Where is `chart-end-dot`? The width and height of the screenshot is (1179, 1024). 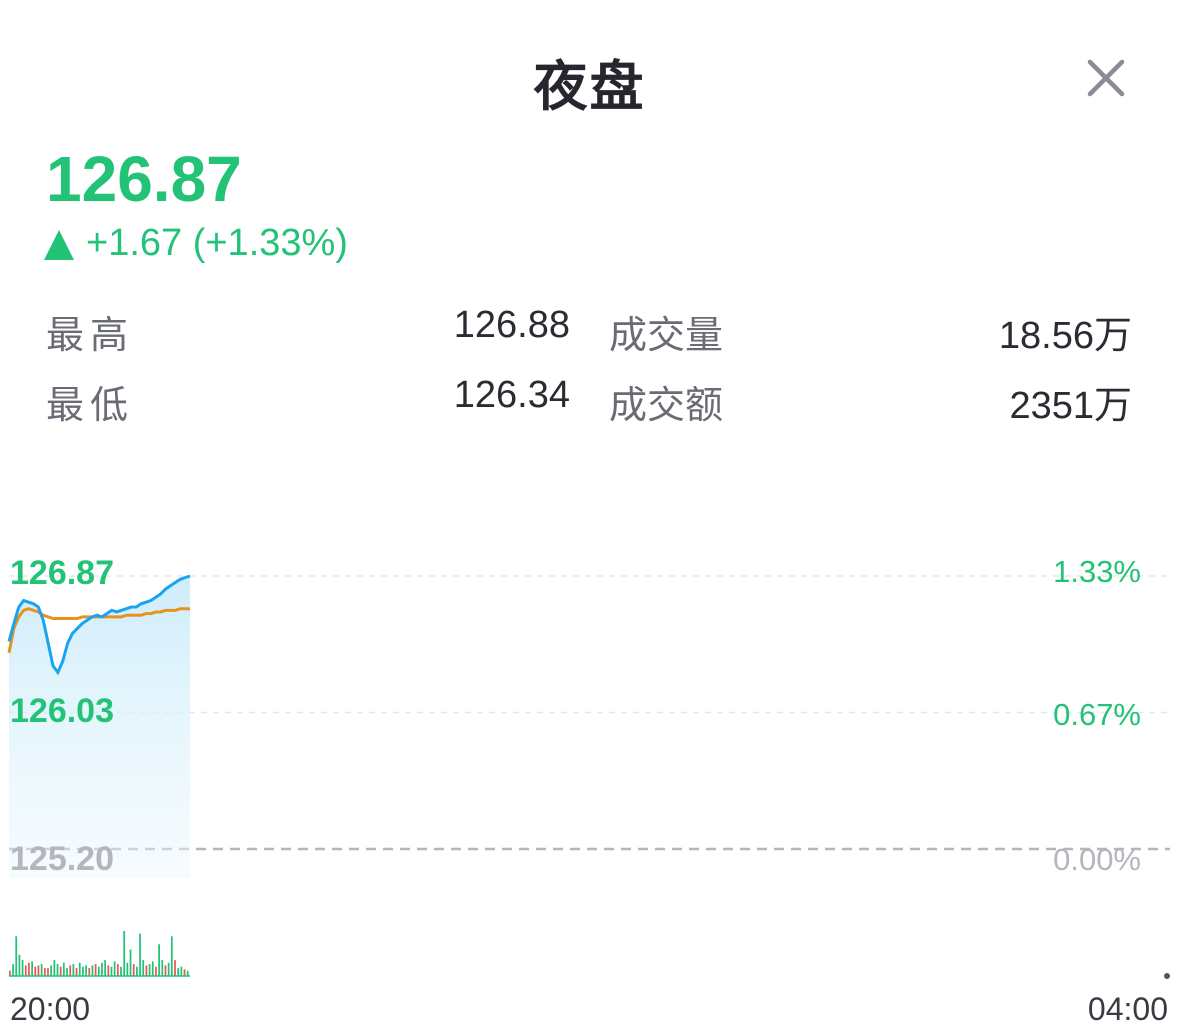 chart-end-dot is located at coordinates (1167, 976).